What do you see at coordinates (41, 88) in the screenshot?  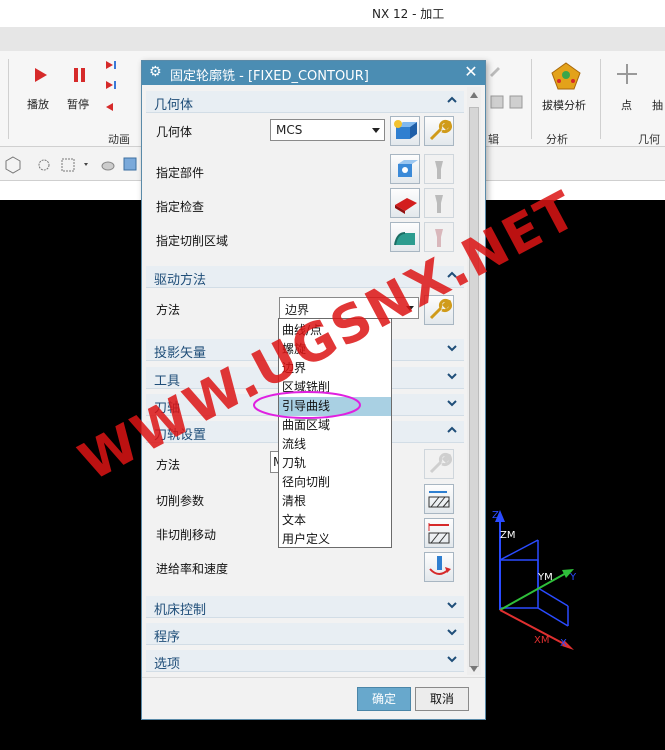 I see `play-button: 播放` at bounding box center [41, 88].